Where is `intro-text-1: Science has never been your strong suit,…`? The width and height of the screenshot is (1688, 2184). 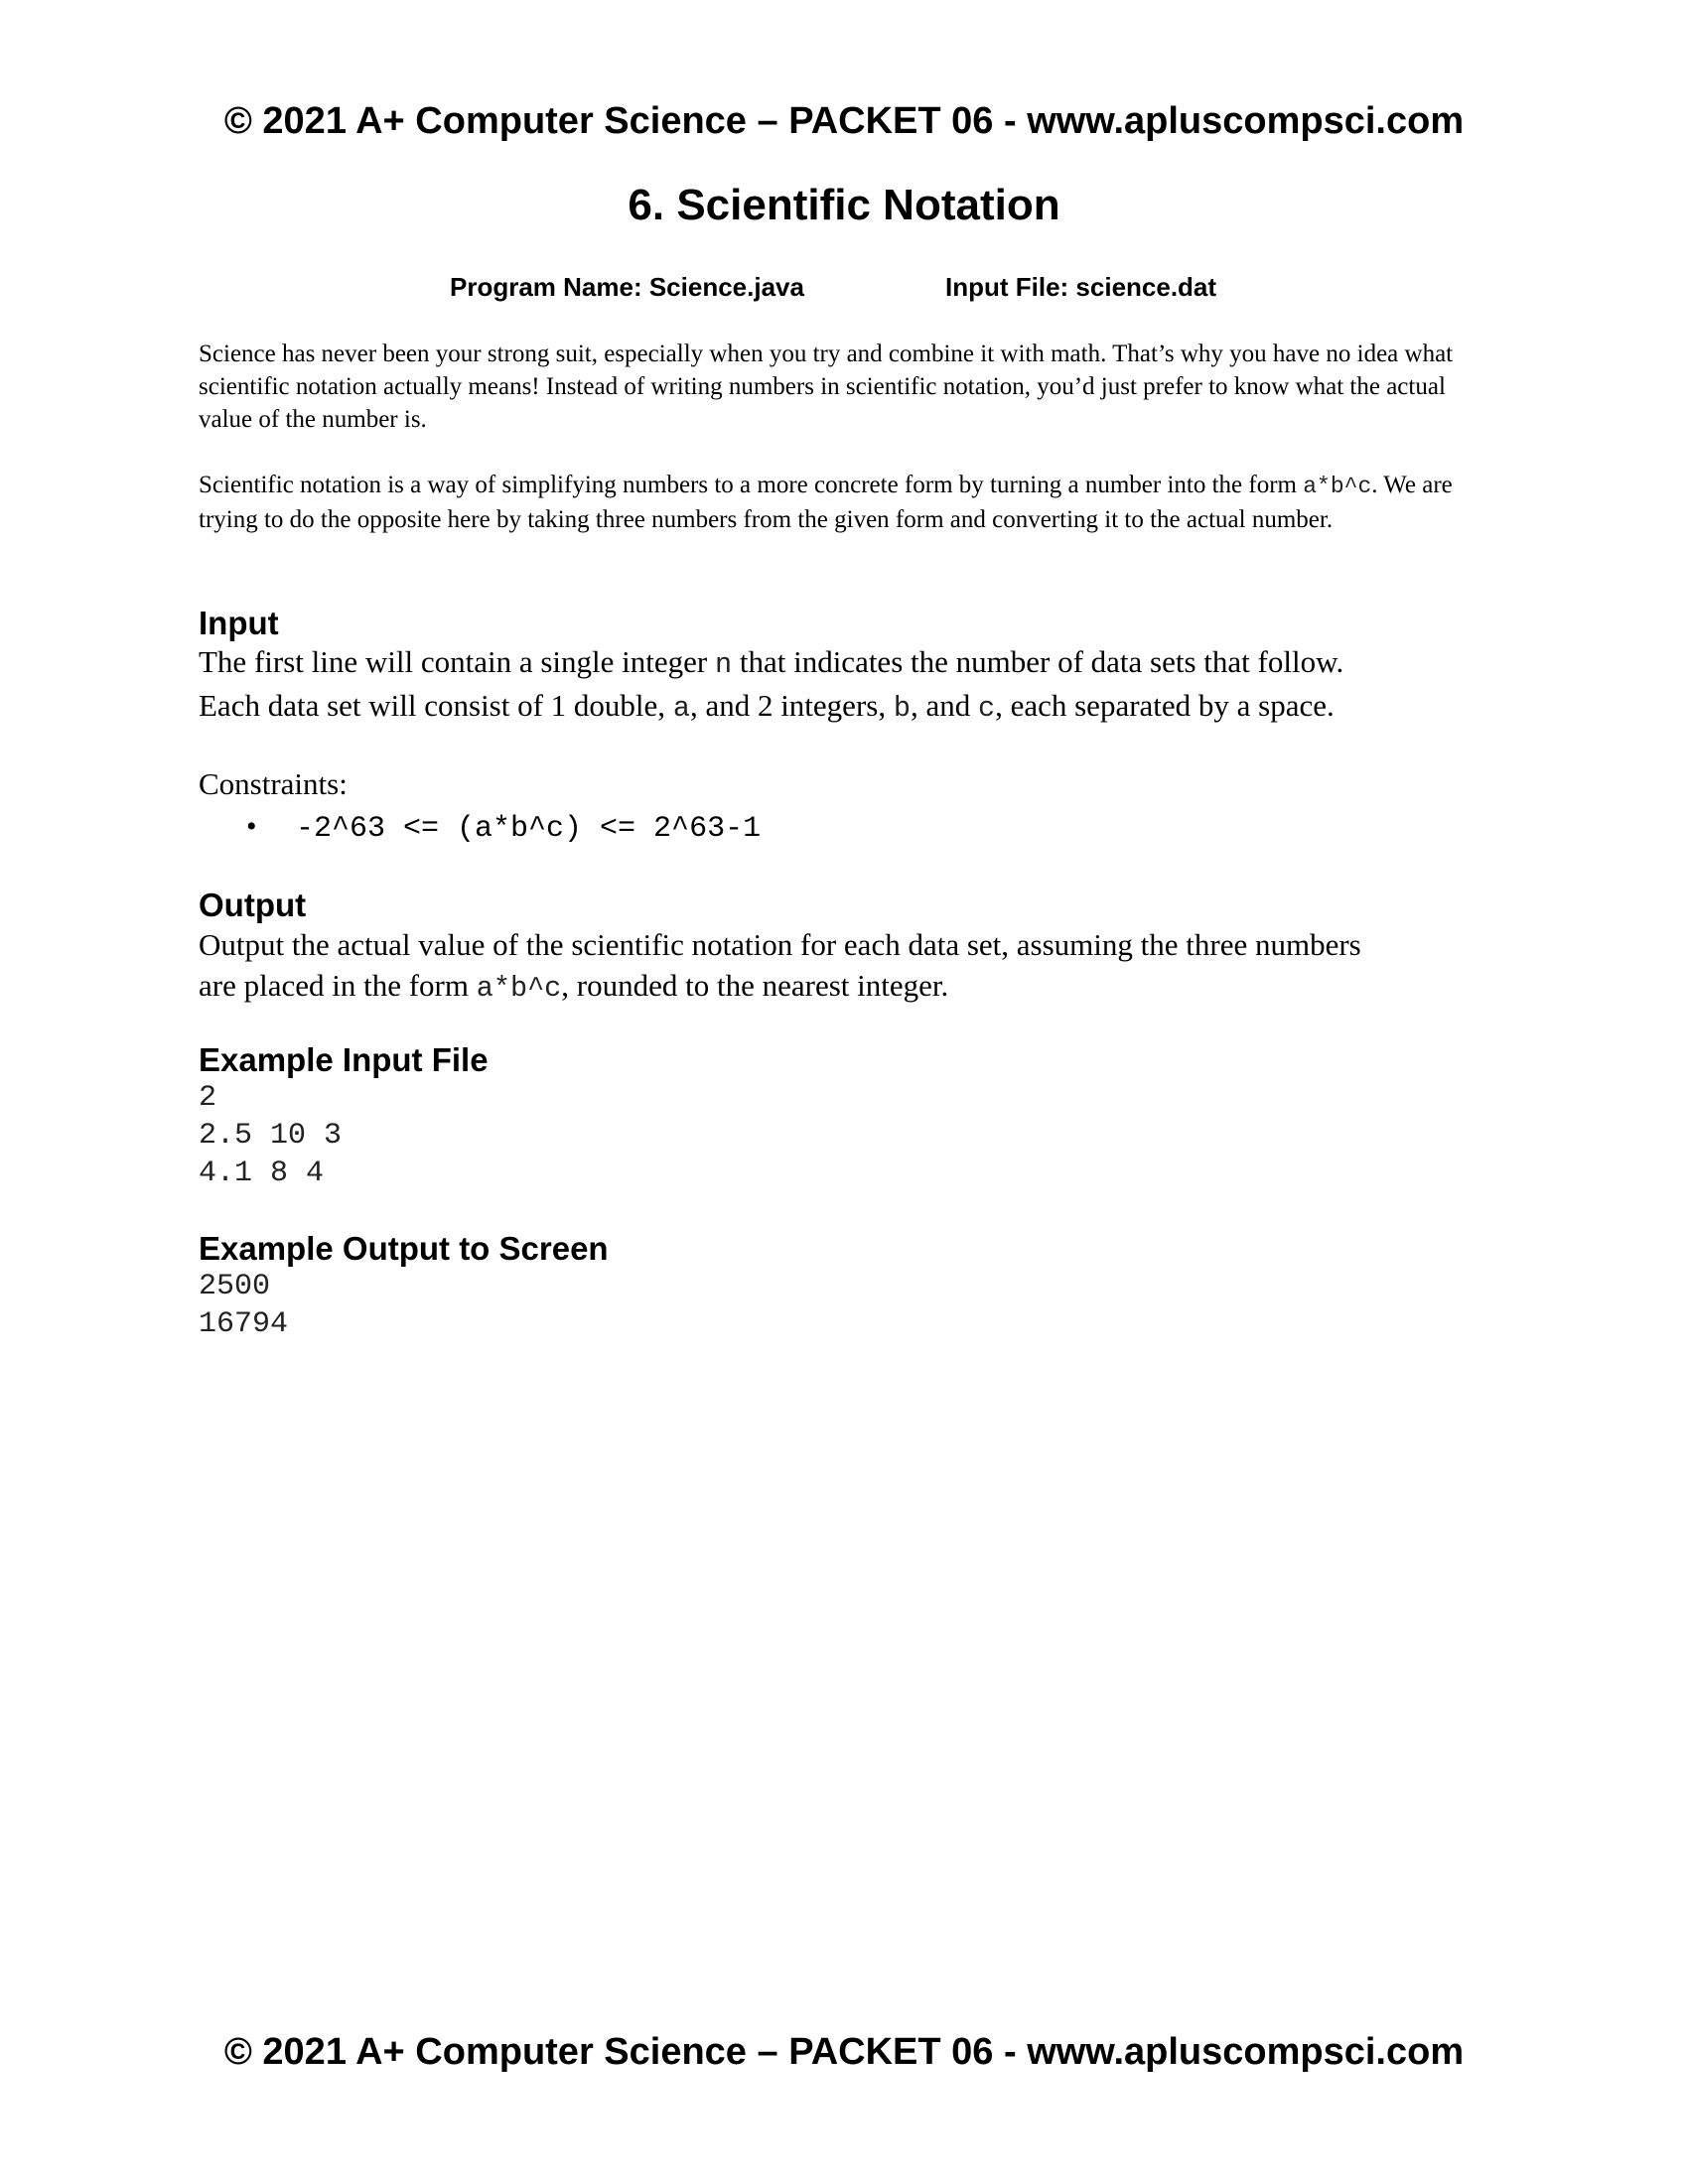
intro-text-1: Science has never been your strong suit,… is located at coordinates (826, 387).